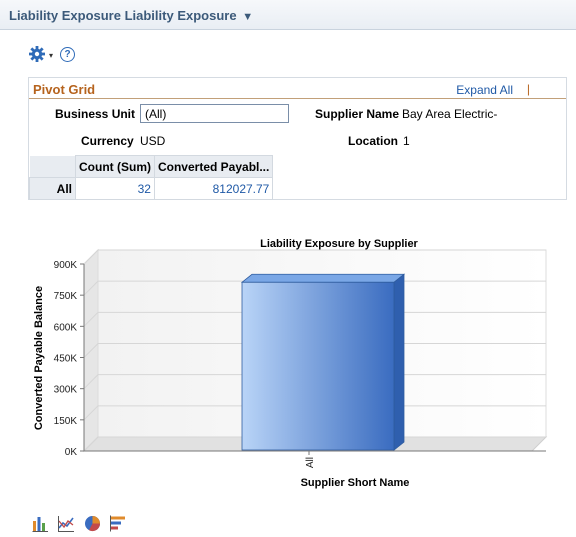 Image resolution: width=576 pixels, height=537 pixels. What do you see at coordinates (64, 89) in the screenshot?
I see `pivot-grid-title: Pivot Grid` at bounding box center [64, 89].